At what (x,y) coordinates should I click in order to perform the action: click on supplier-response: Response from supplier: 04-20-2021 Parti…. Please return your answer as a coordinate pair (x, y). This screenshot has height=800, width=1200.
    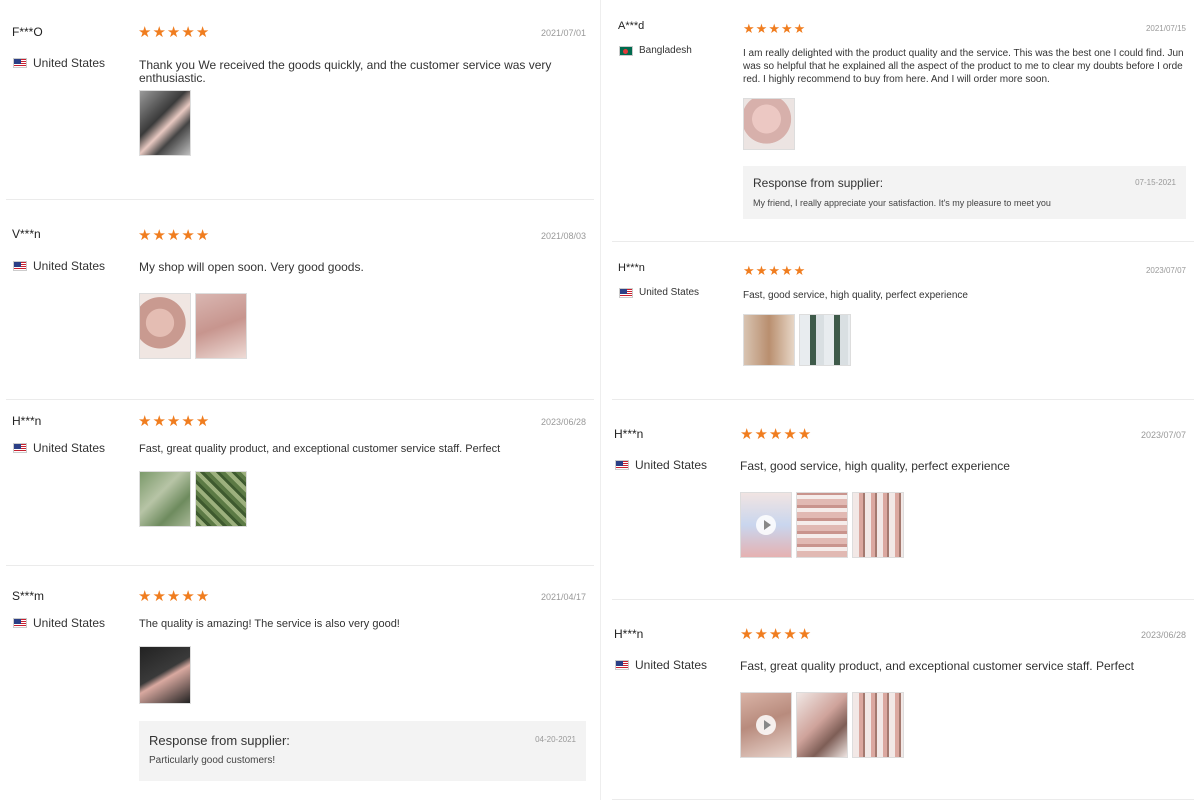
    Looking at the image, I should click on (362, 751).